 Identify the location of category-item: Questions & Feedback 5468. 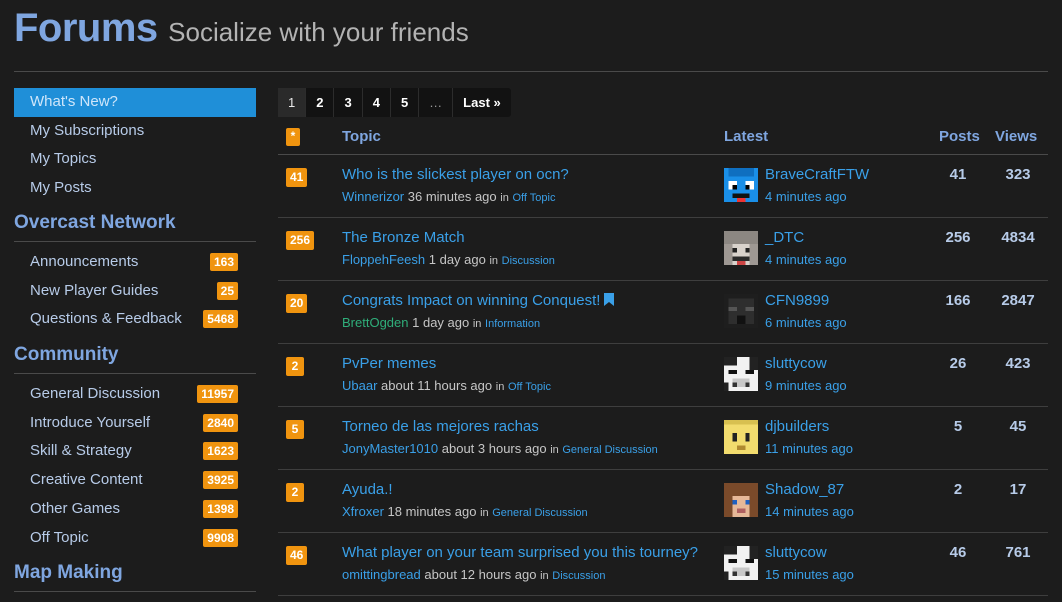
(135, 319).